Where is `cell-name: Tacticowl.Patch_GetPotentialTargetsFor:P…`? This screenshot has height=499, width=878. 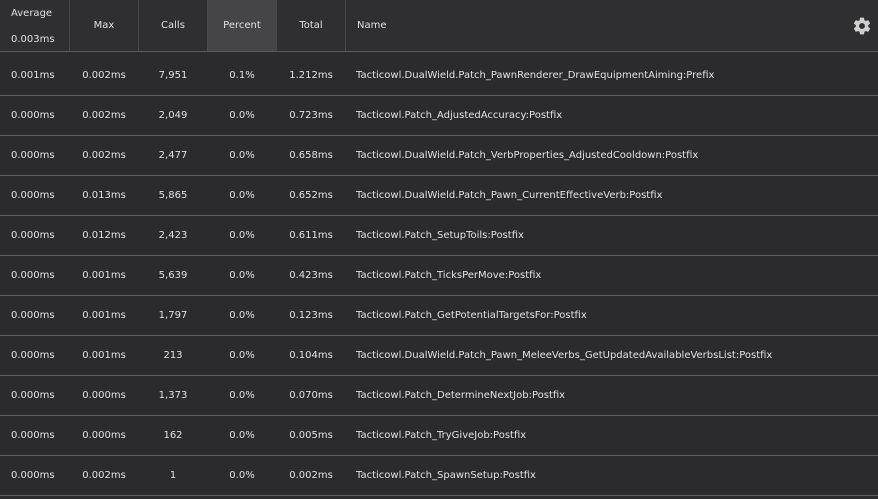 cell-name: Tacticowl.Patch_GetPotentialTargetsFor:P… is located at coordinates (471, 315).